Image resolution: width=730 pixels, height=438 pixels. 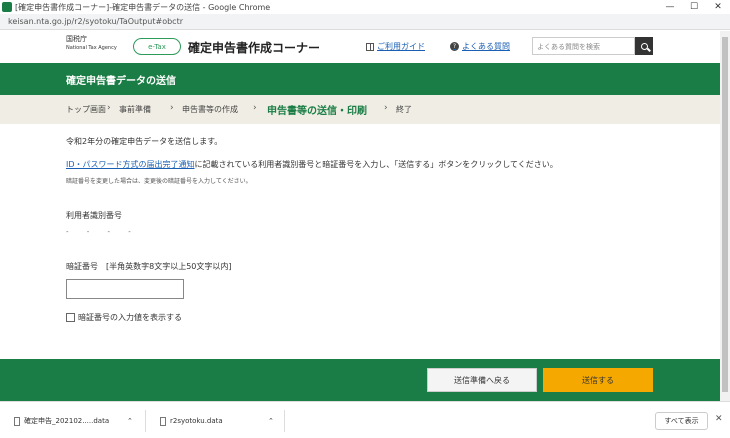 I want to click on back-button: 送信準備へ戻る, so click(x=482, y=380).